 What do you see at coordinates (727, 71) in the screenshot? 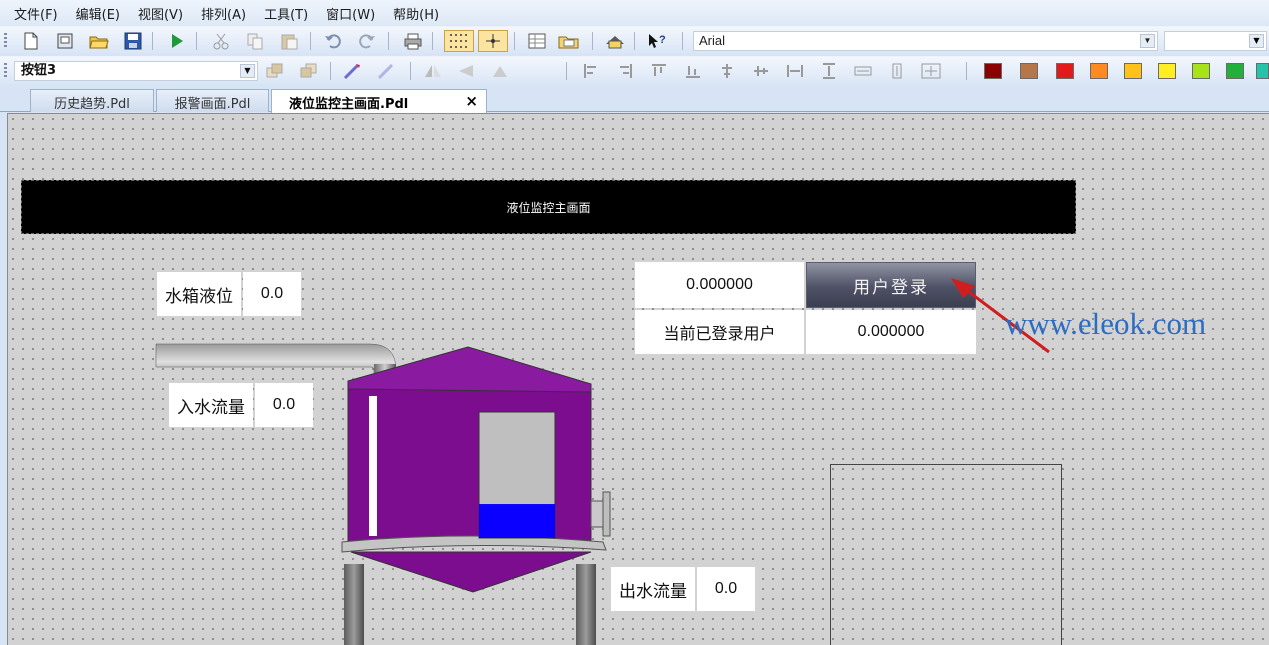
I see `center-horizontal-icon` at bounding box center [727, 71].